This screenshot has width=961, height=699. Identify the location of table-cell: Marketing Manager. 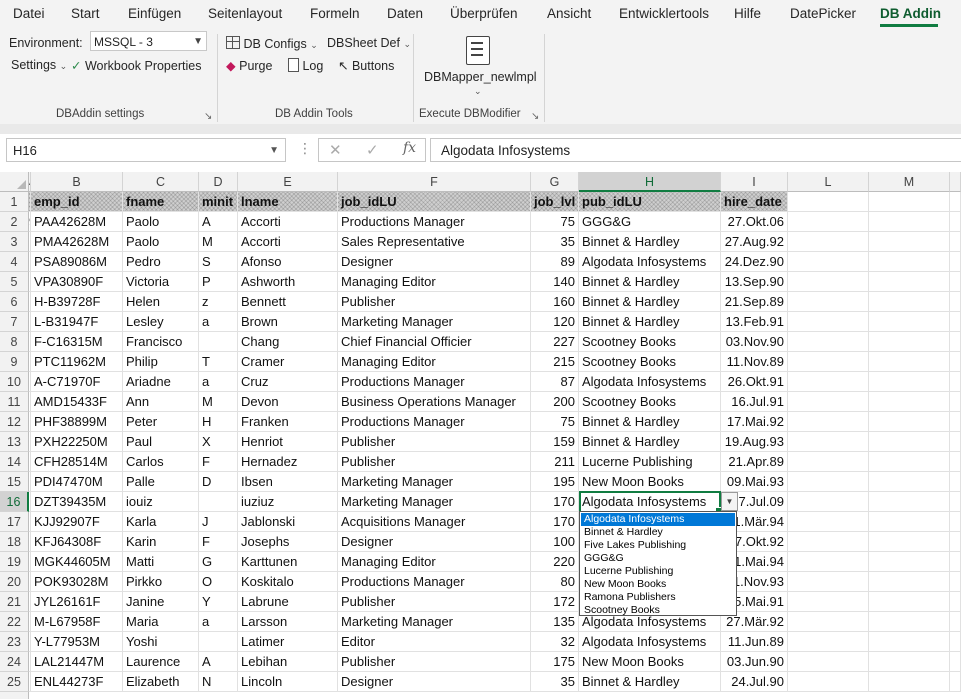
(434, 622).